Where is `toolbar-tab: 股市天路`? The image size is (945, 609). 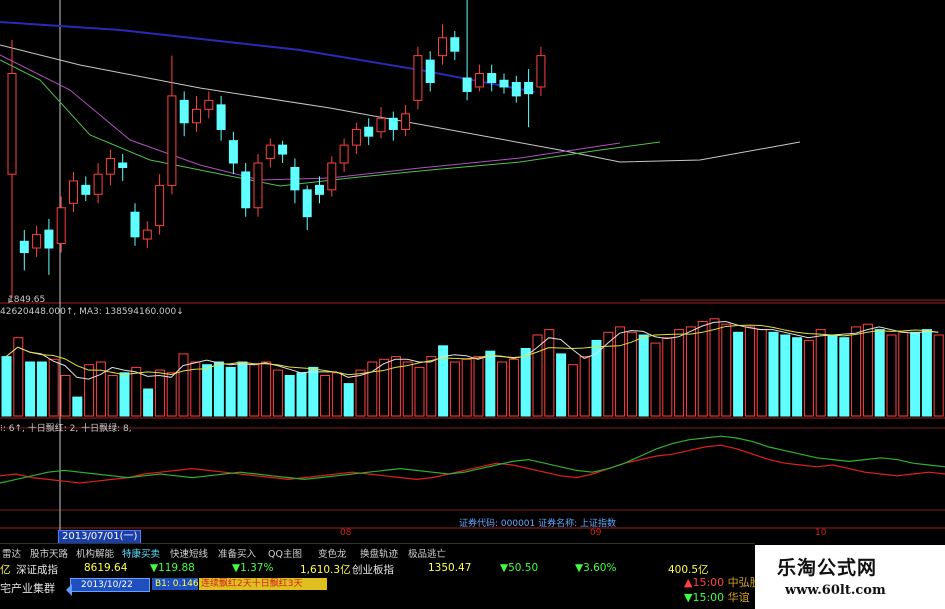 toolbar-tab: 股市天路 is located at coordinates (49, 553).